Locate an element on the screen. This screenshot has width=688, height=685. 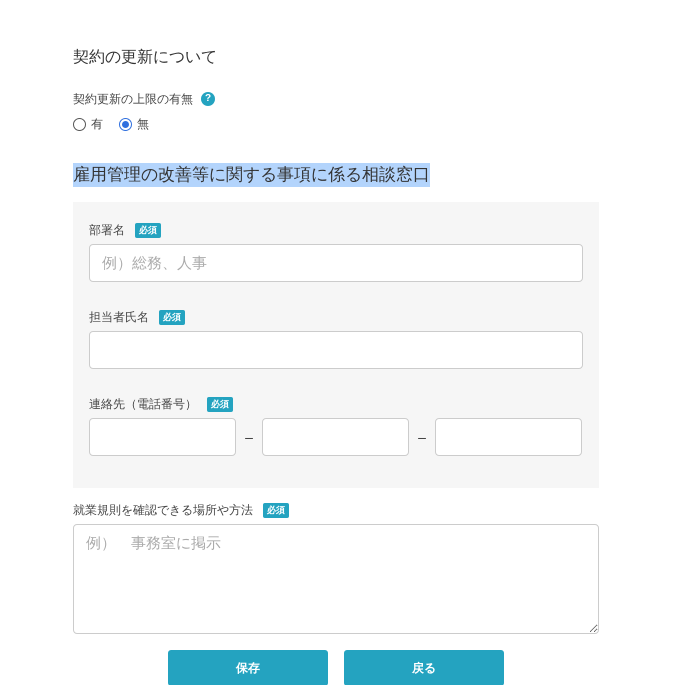
text-area: 例） 事務室に掲示 is located at coordinates (336, 579).